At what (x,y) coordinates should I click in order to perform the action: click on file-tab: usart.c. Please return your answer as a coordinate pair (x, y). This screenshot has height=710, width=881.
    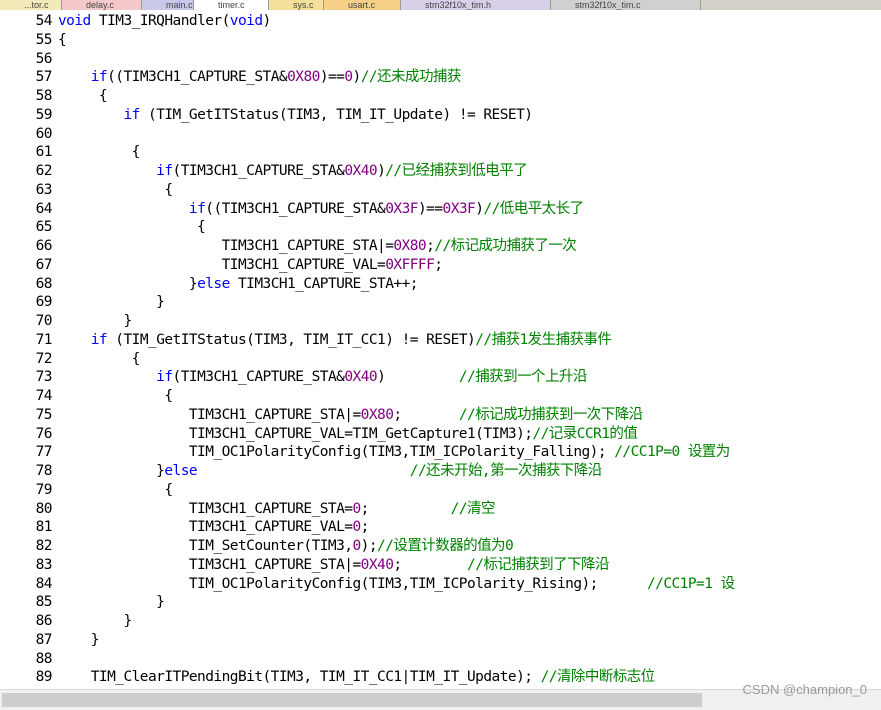
    Looking at the image, I should click on (362, 5).